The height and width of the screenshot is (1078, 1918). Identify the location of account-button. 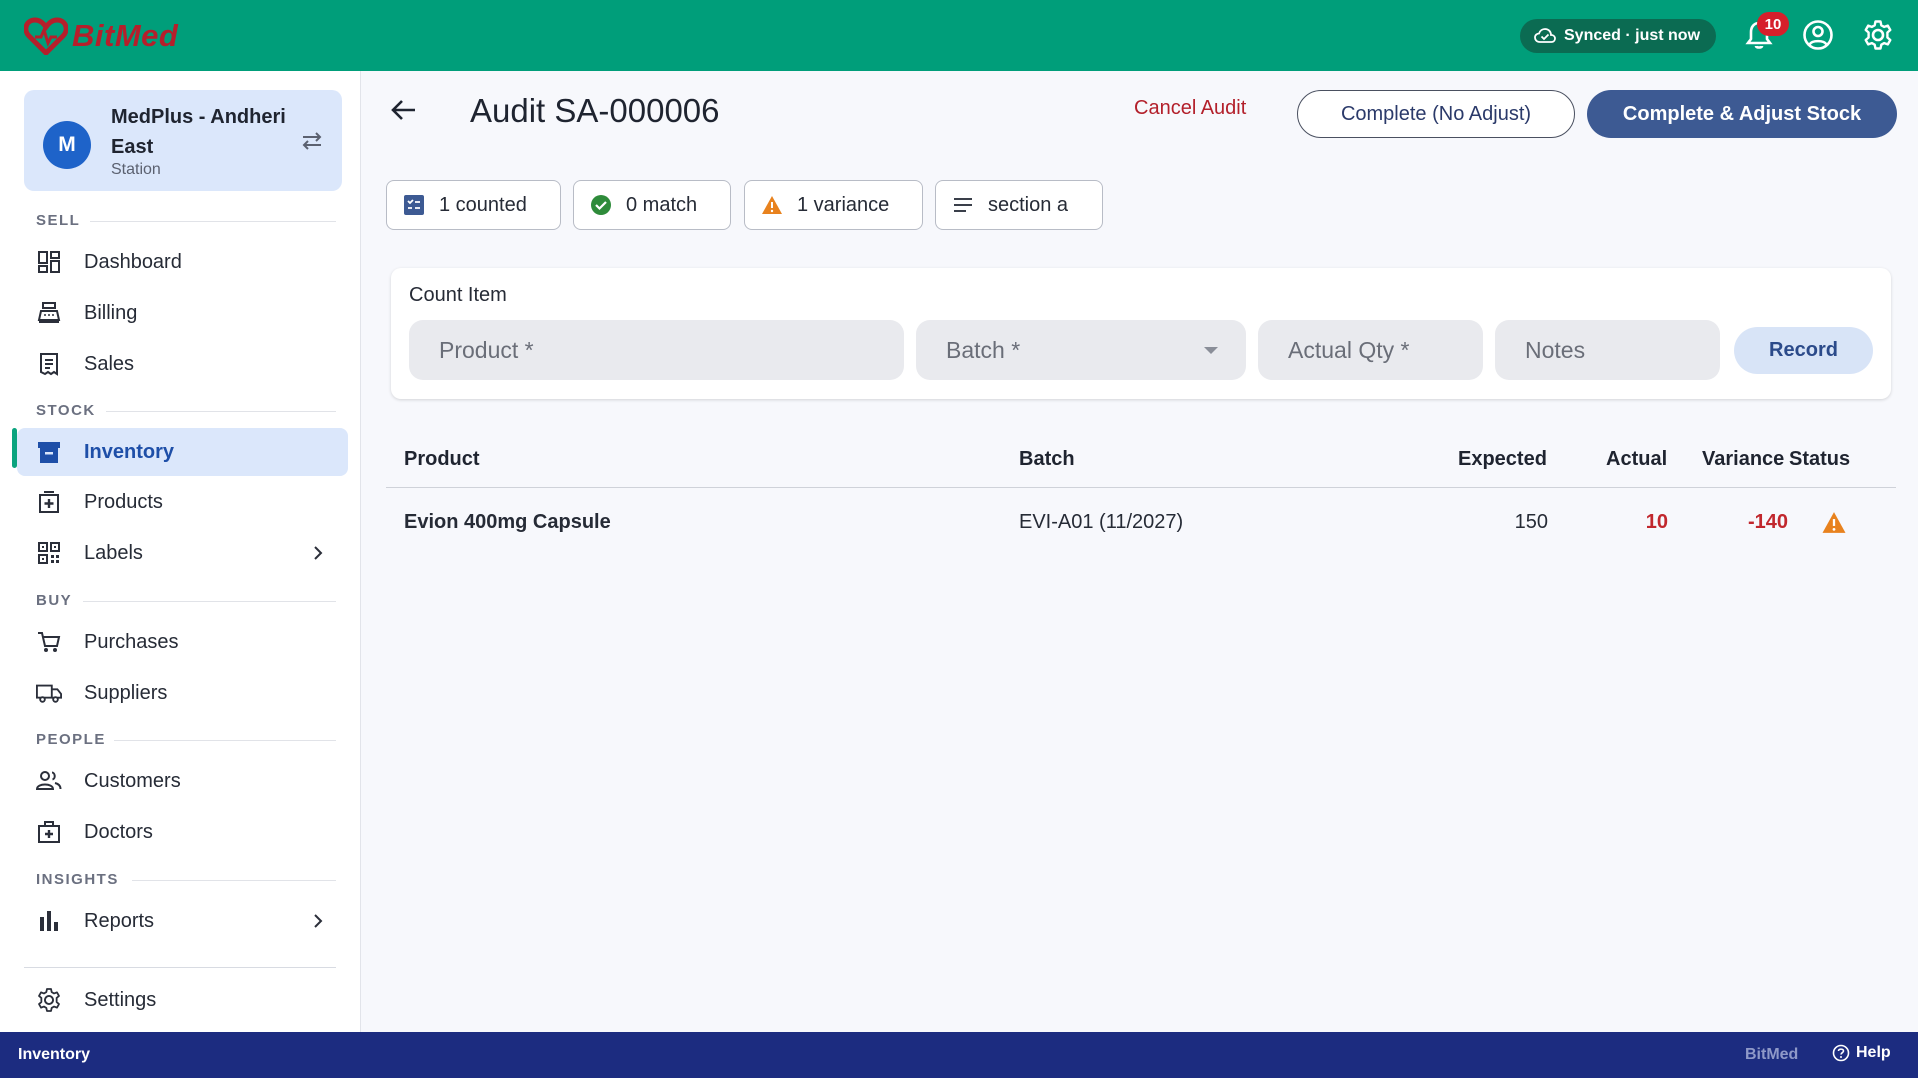
(1818, 35).